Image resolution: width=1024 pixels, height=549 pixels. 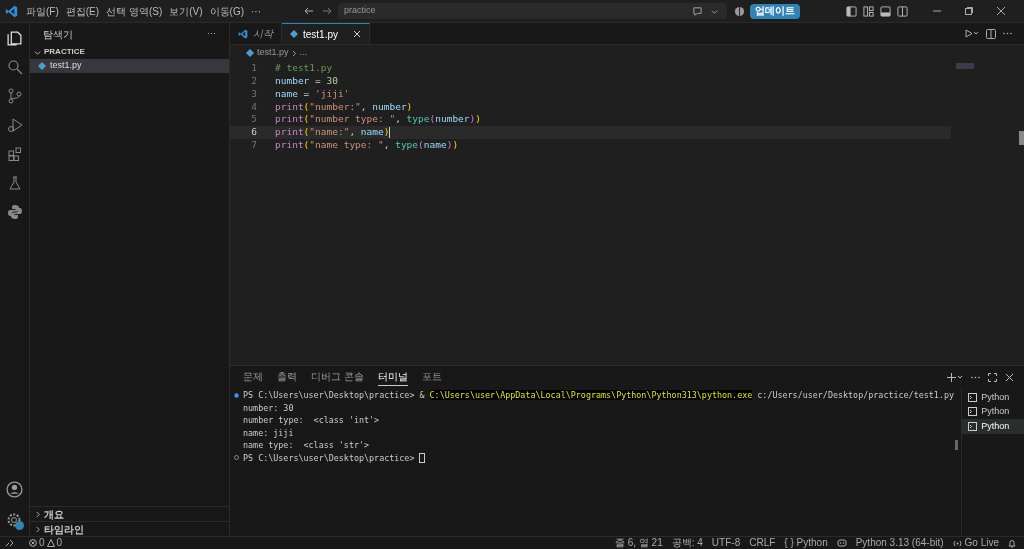 I want to click on menu-item: 보기(V), so click(x=186, y=11).